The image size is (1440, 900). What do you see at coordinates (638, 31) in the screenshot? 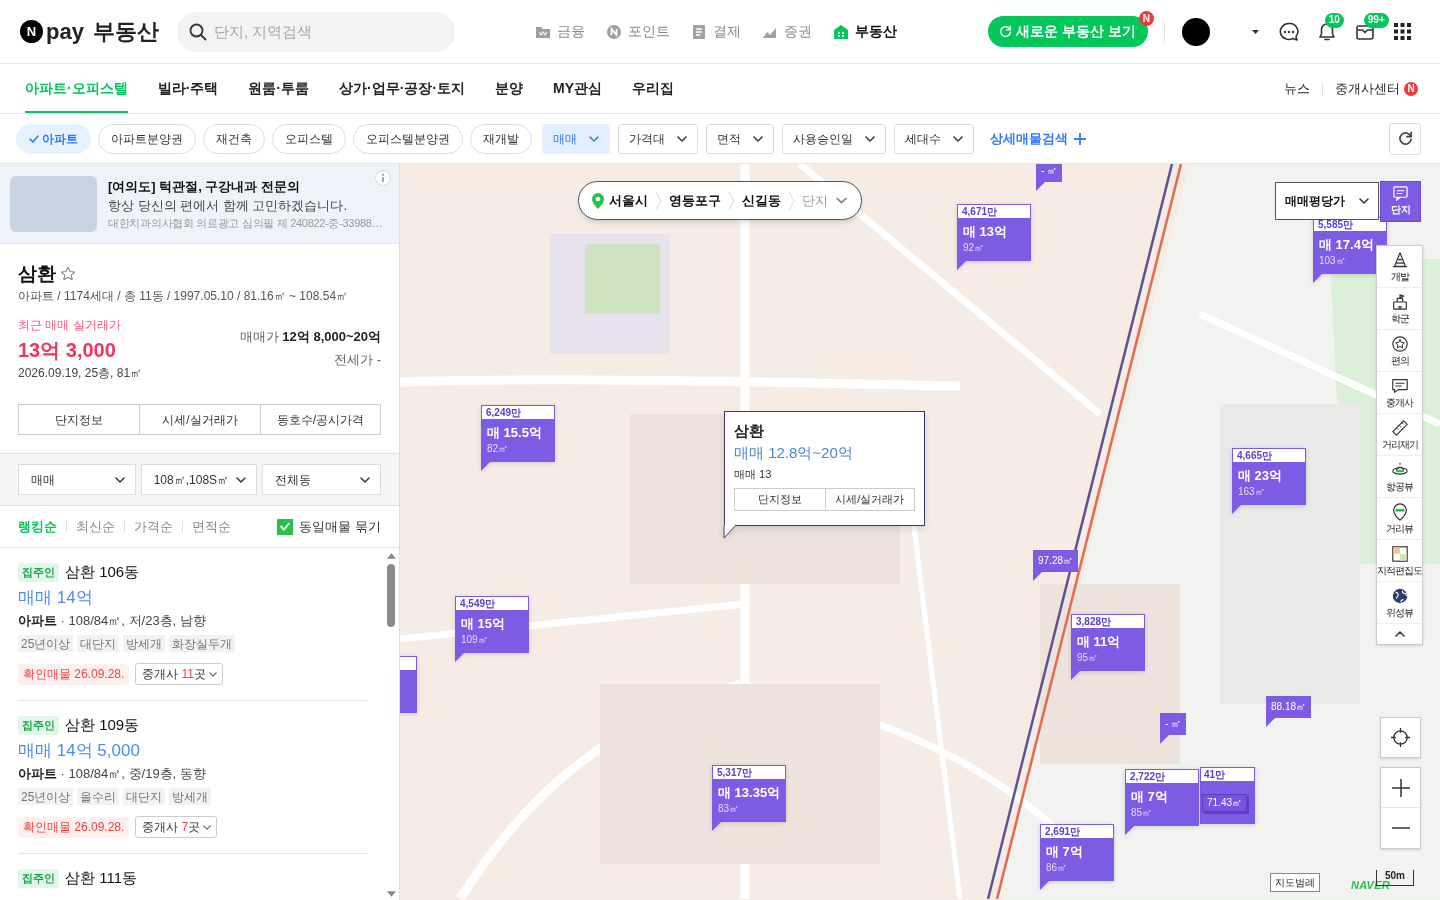
I see `nav-link: 포인트` at bounding box center [638, 31].